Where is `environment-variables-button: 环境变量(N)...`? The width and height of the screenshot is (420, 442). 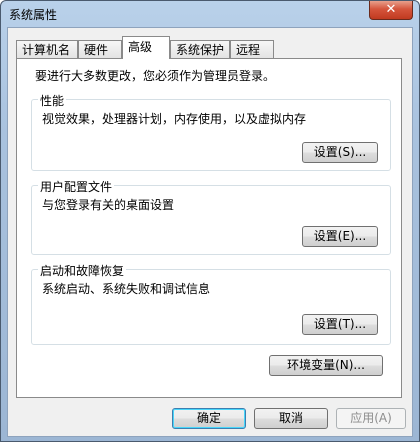 environment-variables-button: 环境变量(N)... is located at coordinates (326, 365).